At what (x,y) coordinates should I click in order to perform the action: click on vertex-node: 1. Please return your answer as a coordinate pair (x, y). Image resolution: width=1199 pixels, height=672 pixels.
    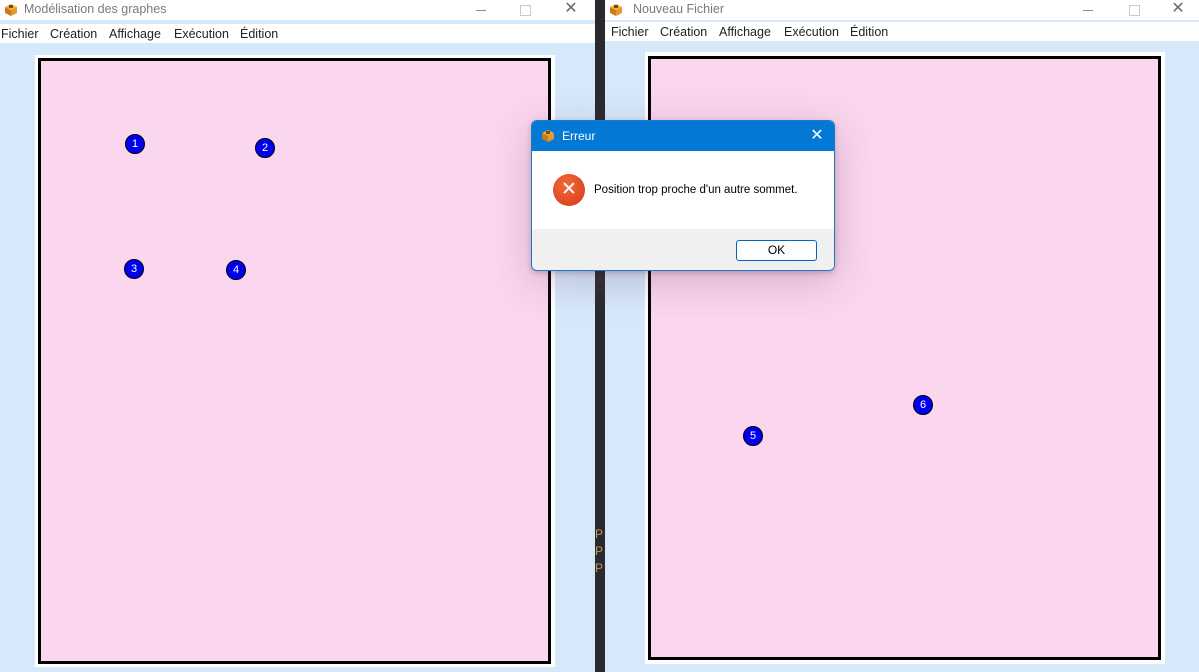
    Looking at the image, I should click on (135, 144).